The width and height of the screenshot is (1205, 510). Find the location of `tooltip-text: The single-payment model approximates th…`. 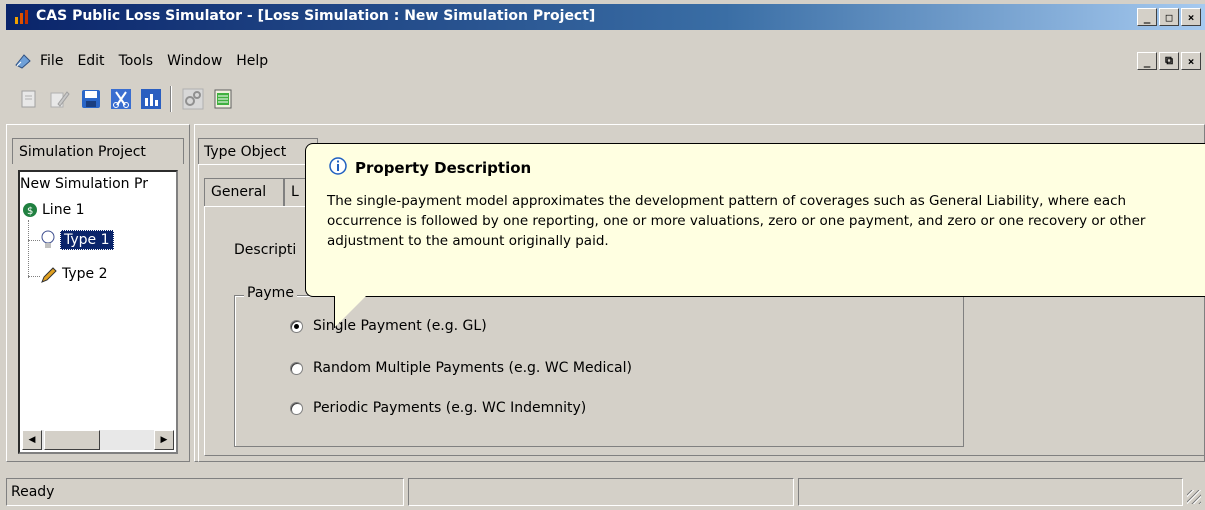

tooltip-text: The single-payment model approximates th… is located at coordinates (736, 221).